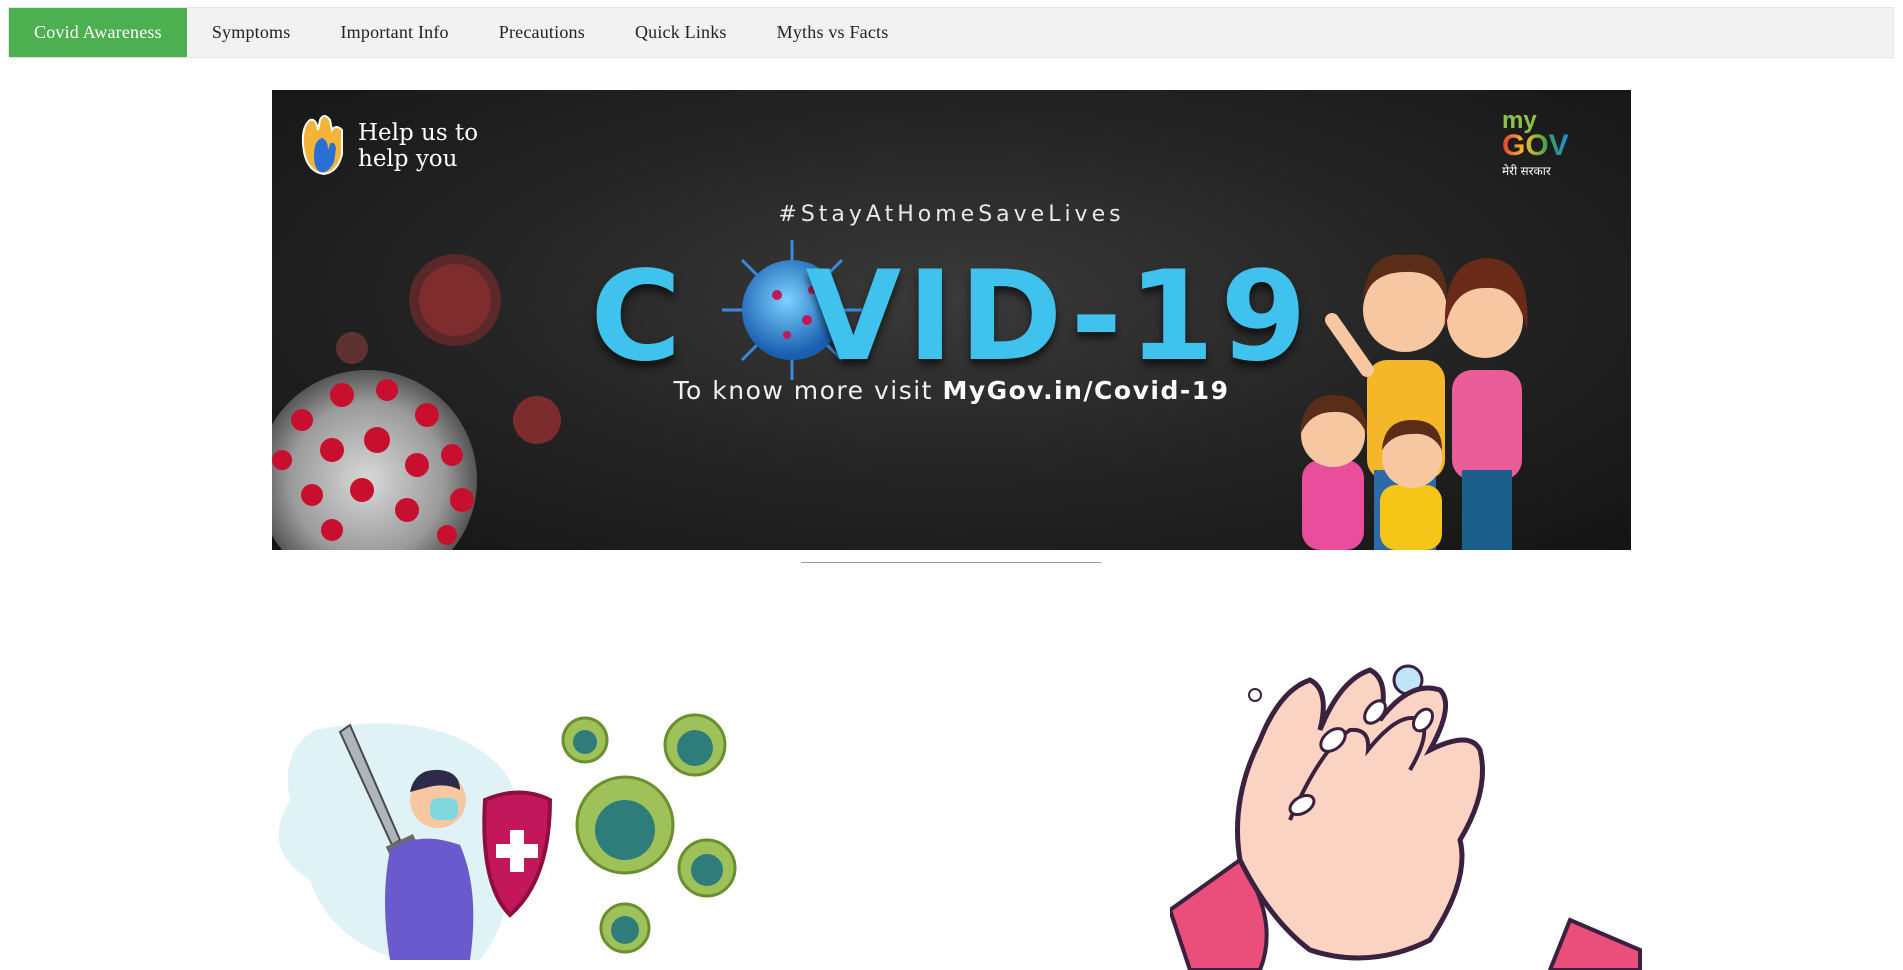  I want to click on mygov-logo-gov: GOV, so click(1535, 145).